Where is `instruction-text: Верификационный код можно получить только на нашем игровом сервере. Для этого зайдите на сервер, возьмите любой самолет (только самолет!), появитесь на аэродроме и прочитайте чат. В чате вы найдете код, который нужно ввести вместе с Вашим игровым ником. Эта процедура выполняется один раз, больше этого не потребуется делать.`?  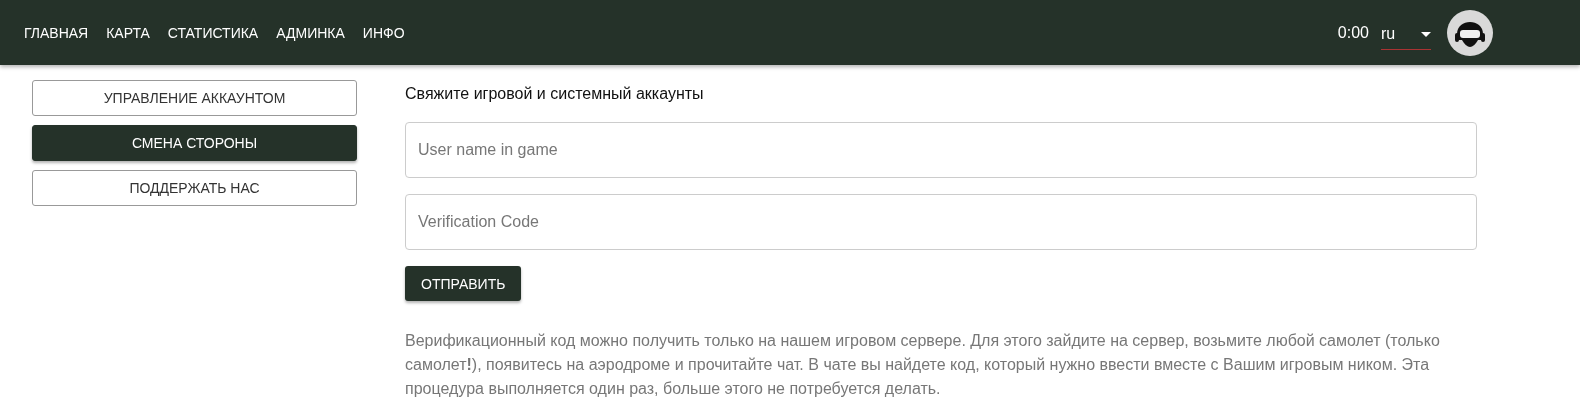
instruction-text: Верификационный код можно получить только на нашем игровом сервере. Для этого зайдите на сервер, возьмите любой самолет (только самолет!), появитесь на аэродроме и прочитайте чат. В чате вы найдете код, который нужно ввести вместе с Вашим игровым ником. Эта процедура выполняется один раз, больше этого не потребуется делать. is located at coordinates (923, 365).